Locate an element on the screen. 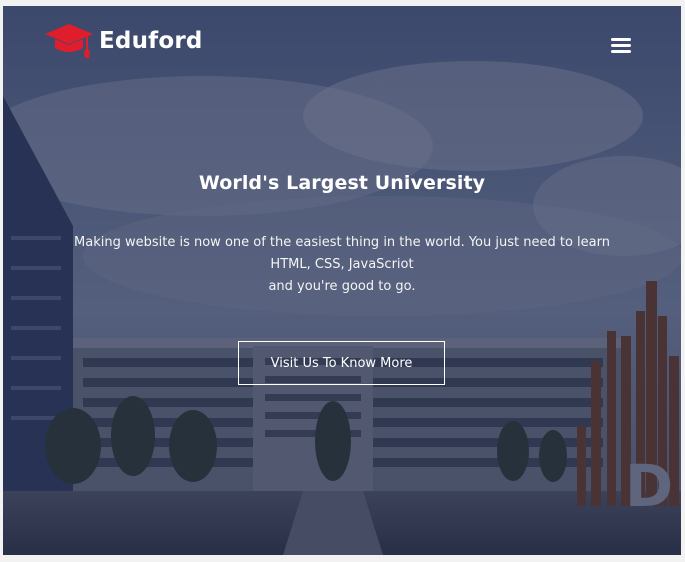  graduation-cap-icon is located at coordinates (69, 41).